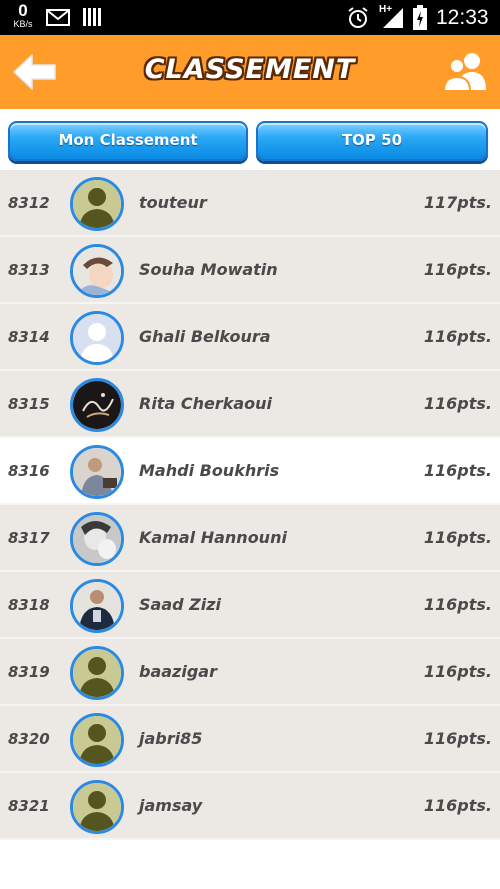 Image resolution: width=500 pixels, height=889 pixels. I want to click on rank-number: 8318, so click(29, 605).